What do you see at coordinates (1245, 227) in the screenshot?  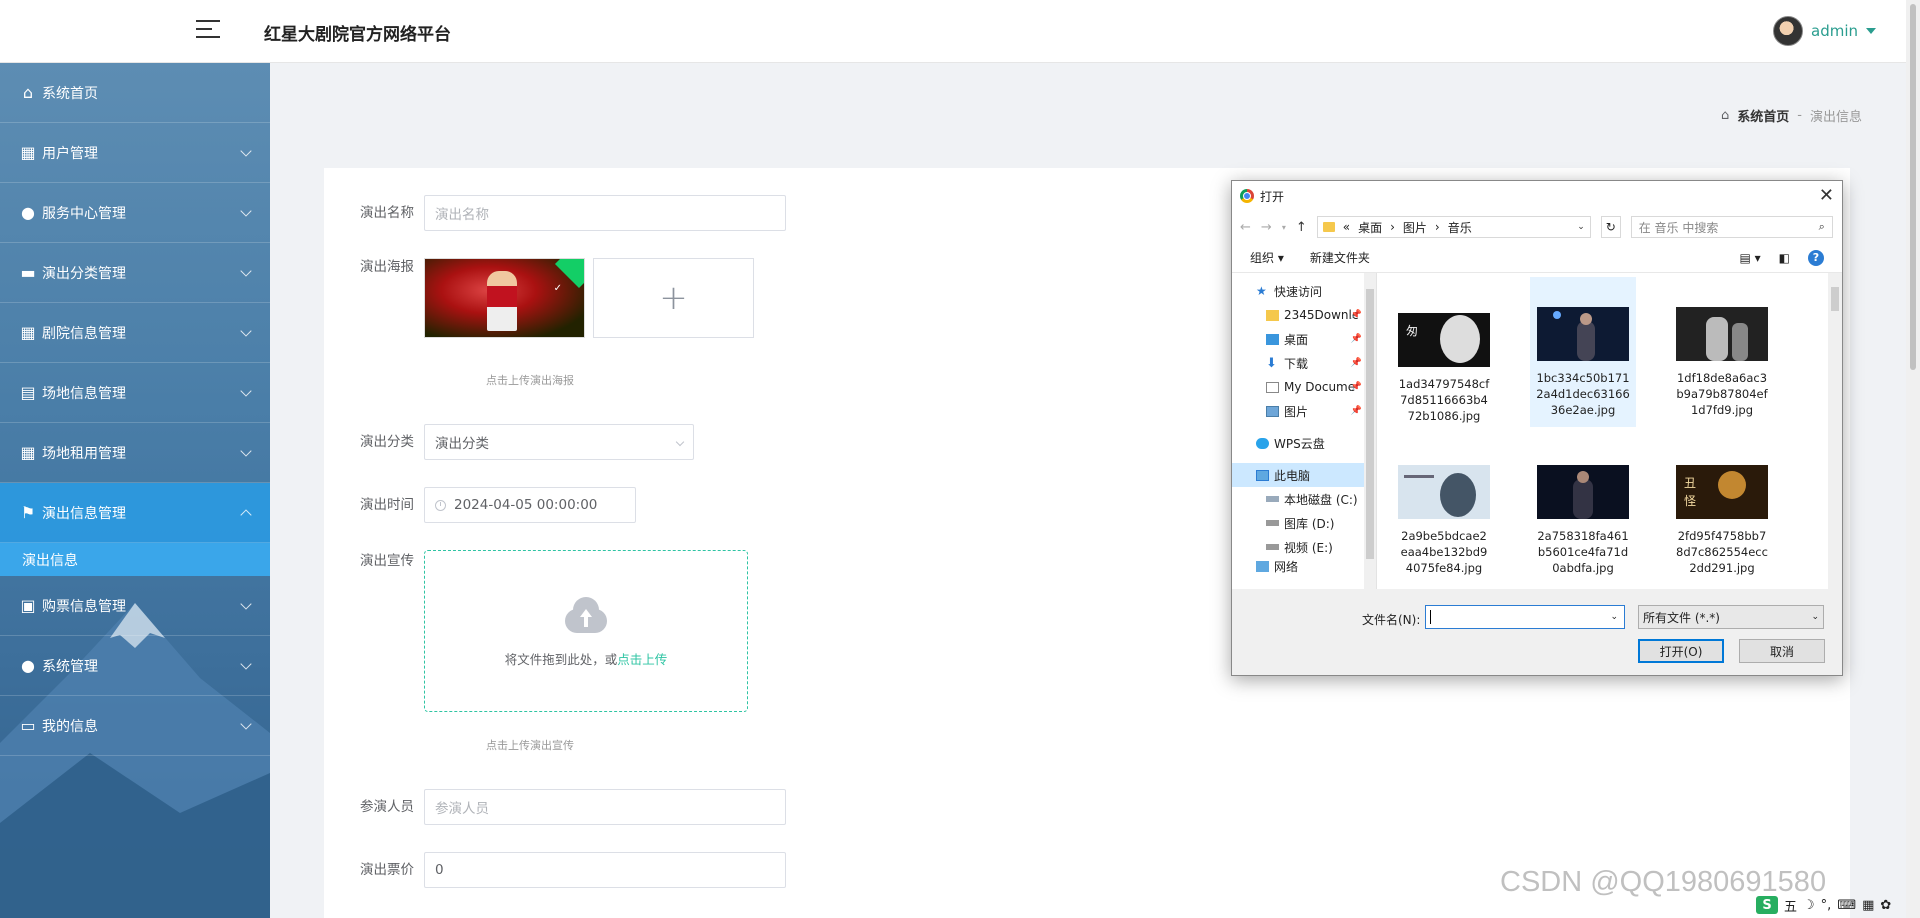 I see `back-arrow-icon: ←` at bounding box center [1245, 227].